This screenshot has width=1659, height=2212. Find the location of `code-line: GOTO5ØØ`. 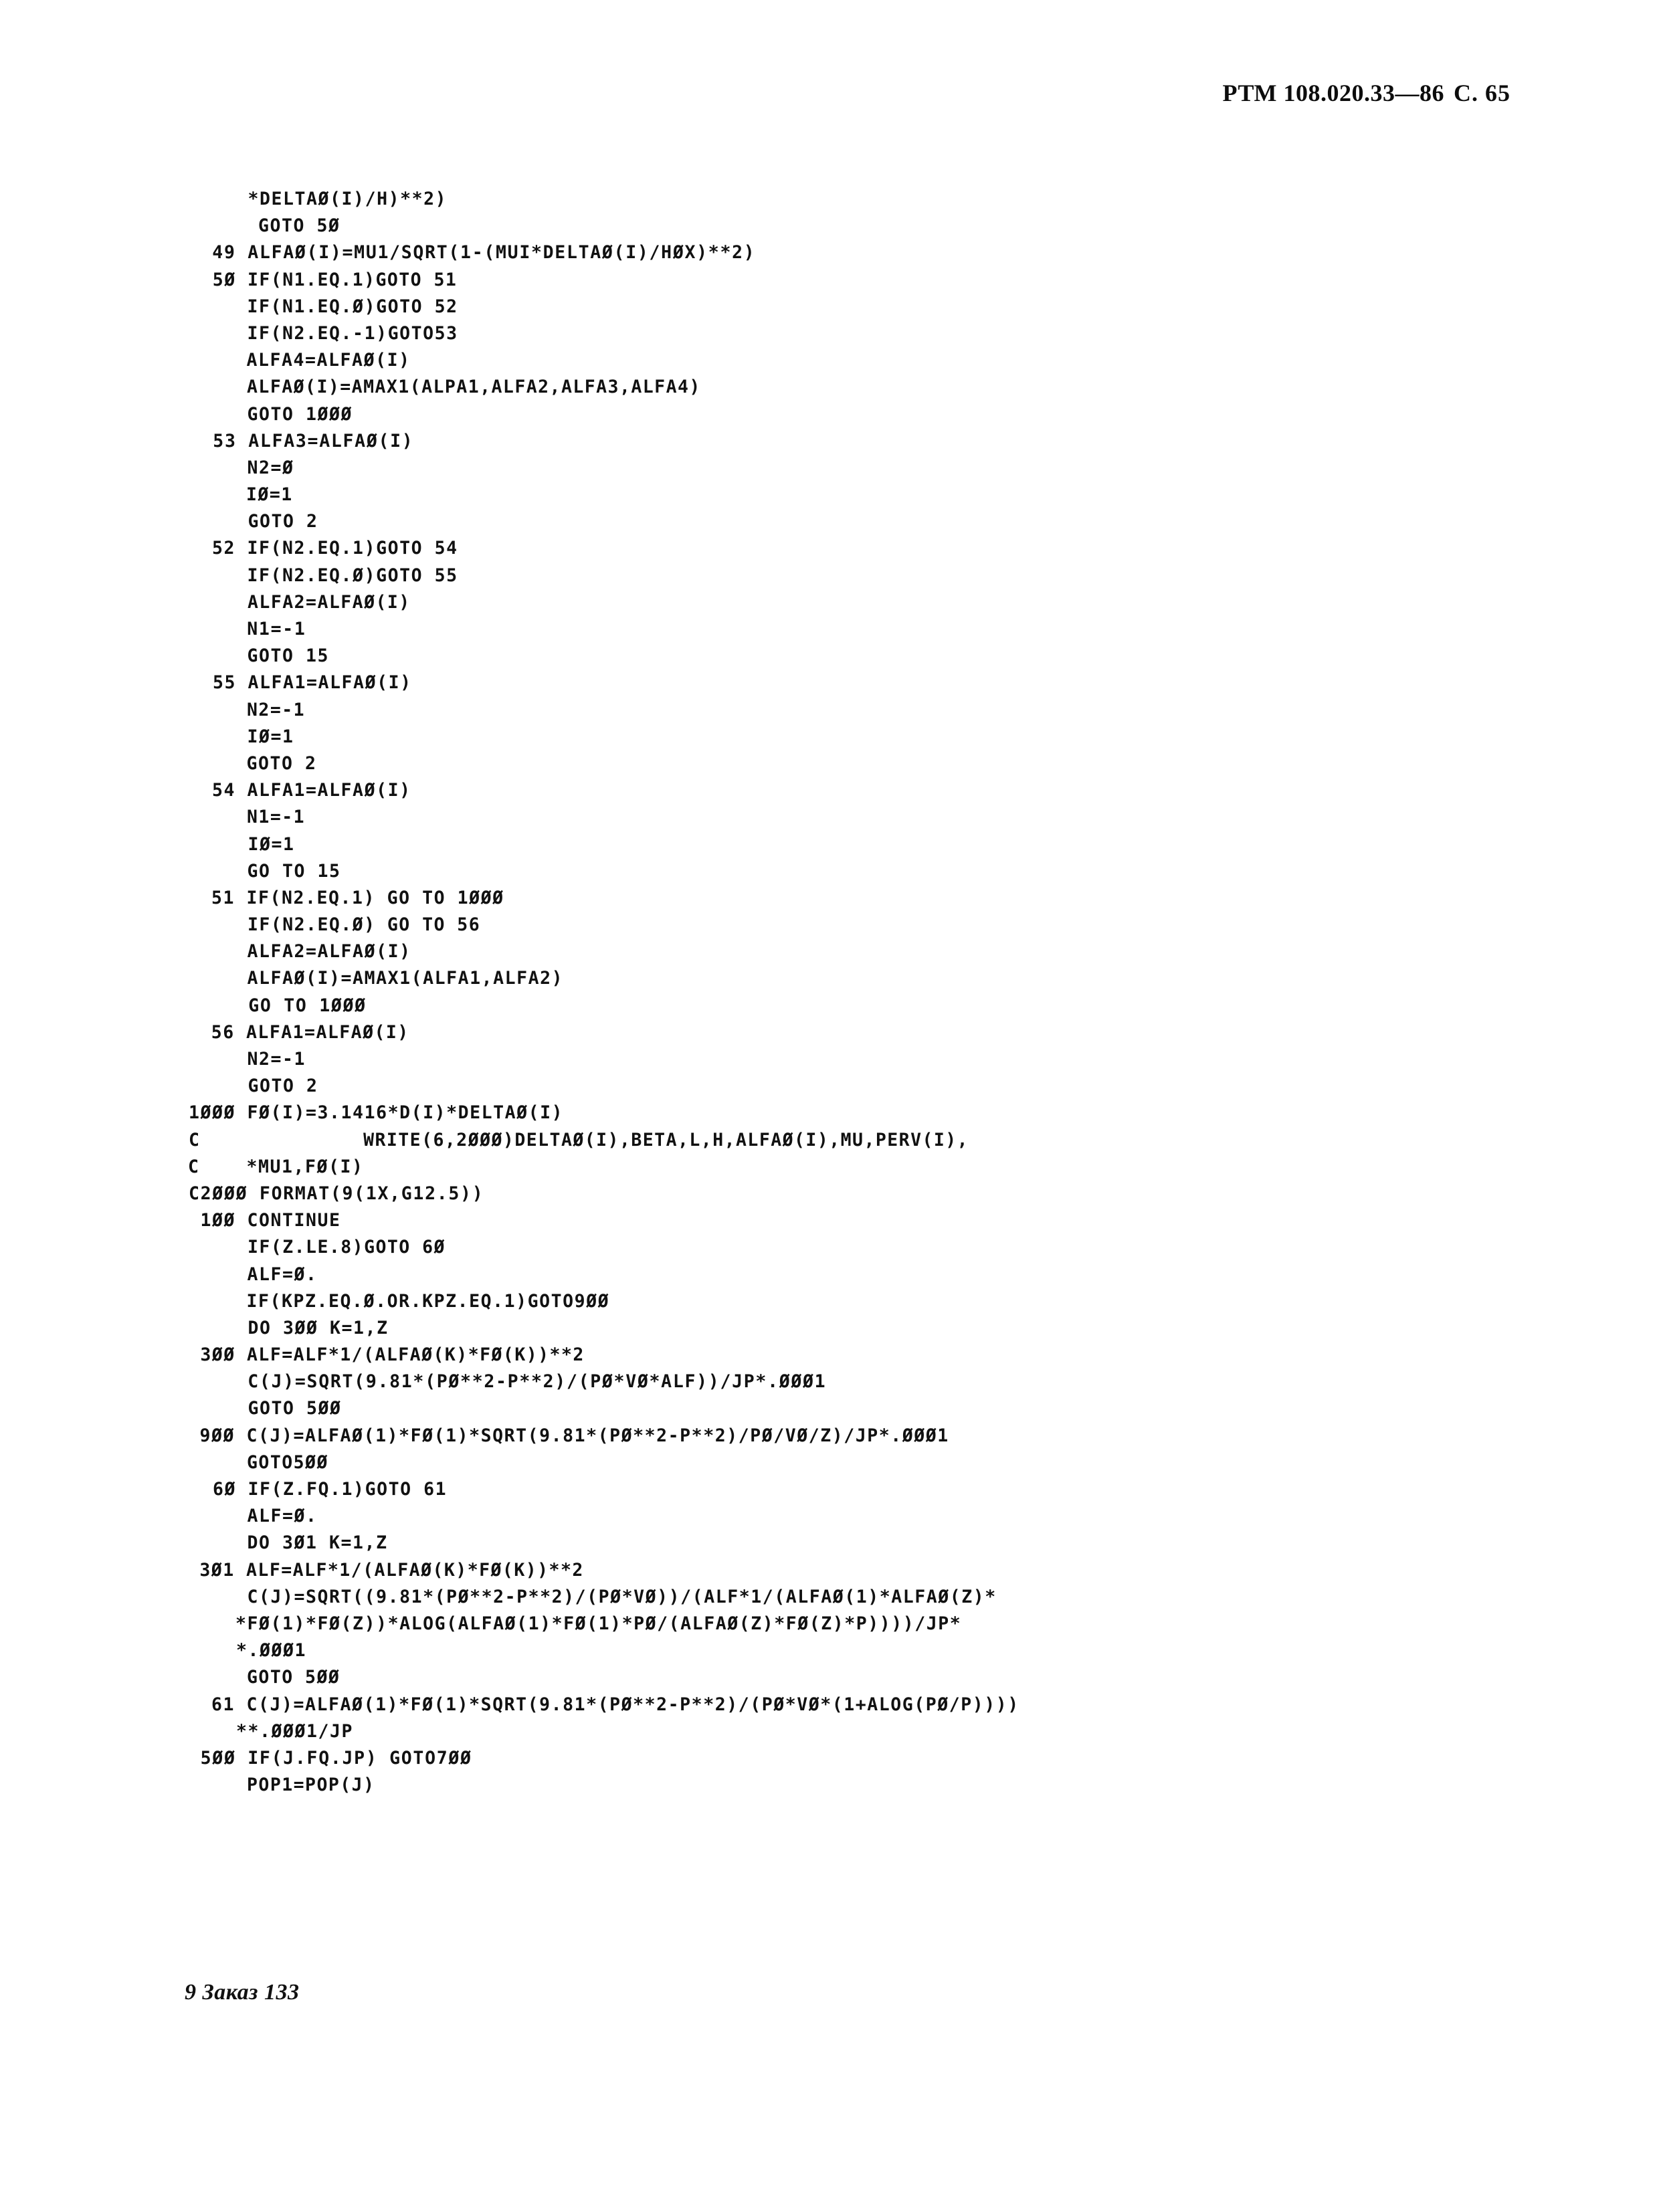

code-line: GOTO5ØØ is located at coordinates (258, 1462).